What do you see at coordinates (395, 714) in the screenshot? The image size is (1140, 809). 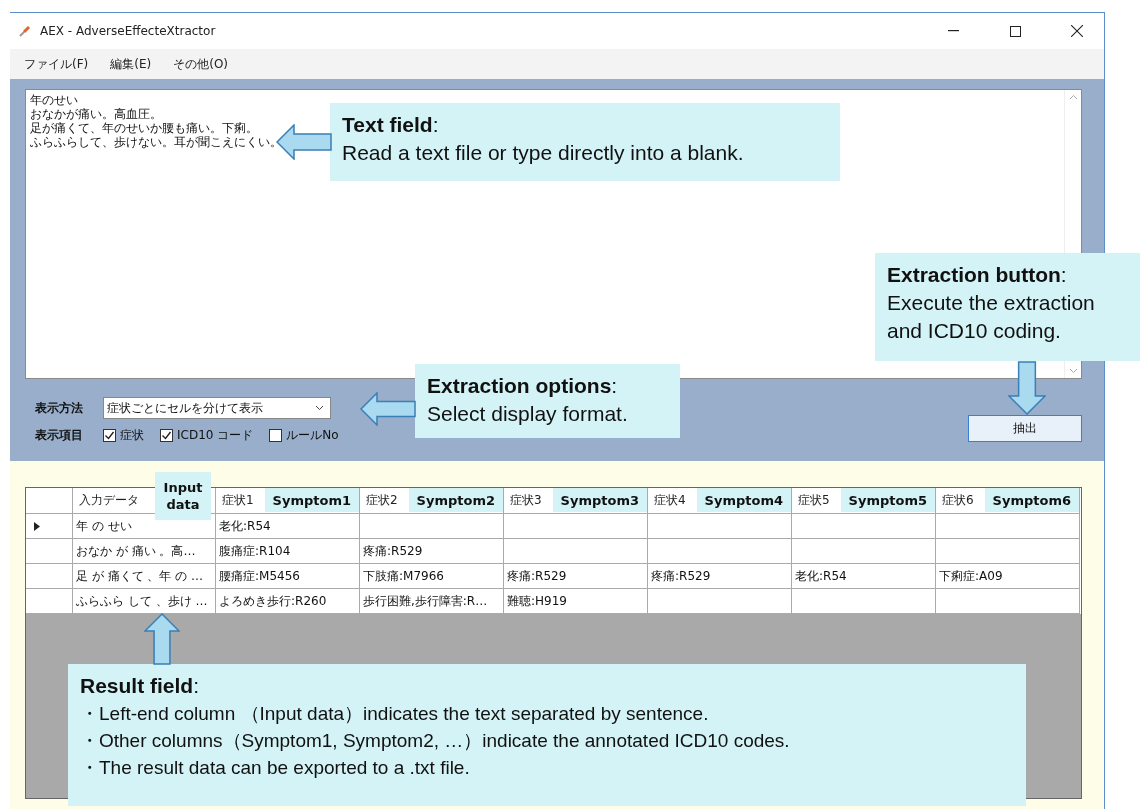 I see `annotation-text: ・Left-end column （Input data）indicates the text separated by sentence.` at bounding box center [395, 714].